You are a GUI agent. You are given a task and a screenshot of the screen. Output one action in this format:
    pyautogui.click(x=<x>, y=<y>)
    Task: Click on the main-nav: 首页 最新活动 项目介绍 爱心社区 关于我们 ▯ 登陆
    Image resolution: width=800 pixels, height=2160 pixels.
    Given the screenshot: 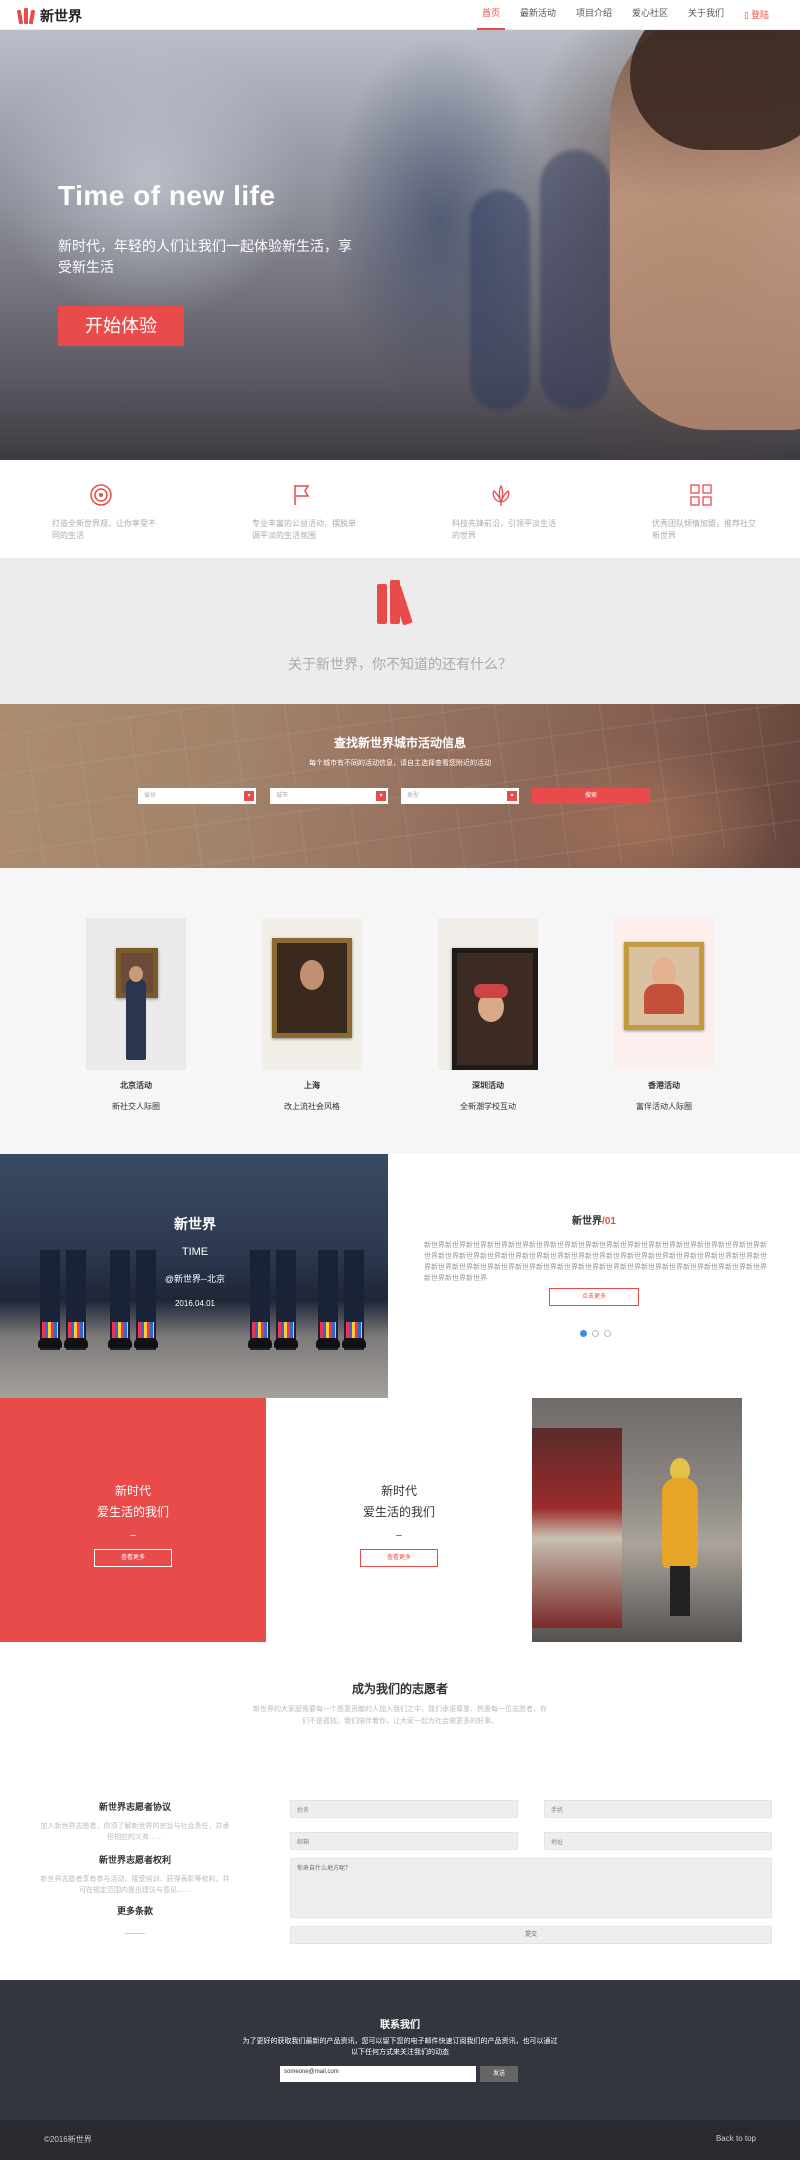 What is the action you would take?
    pyautogui.click(x=625, y=15)
    